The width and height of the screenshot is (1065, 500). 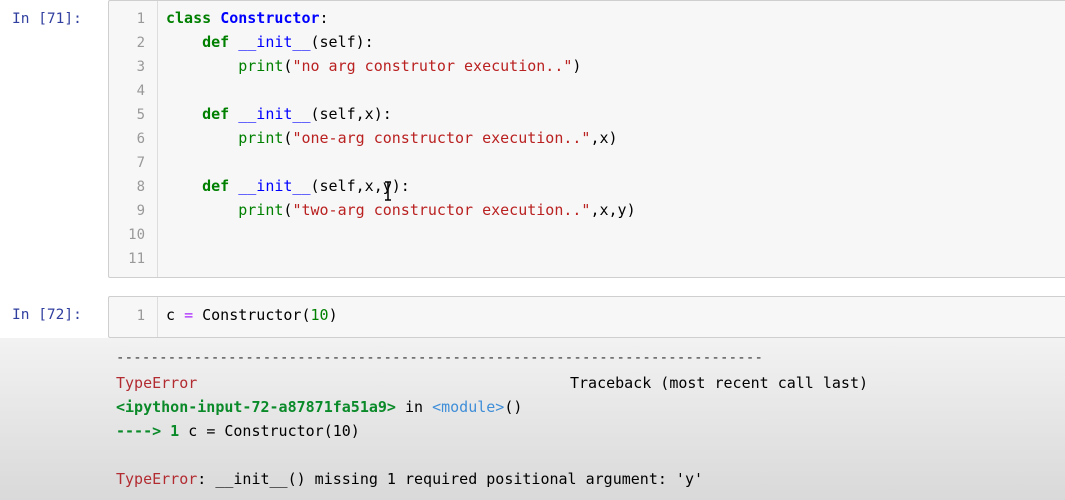 I want to click on line-number: 6, so click(x=140, y=139).